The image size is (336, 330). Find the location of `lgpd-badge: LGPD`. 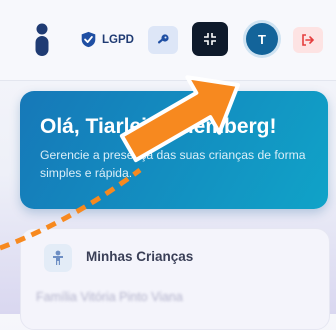

lgpd-badge: LGPD is located at coordinates (107, 39).